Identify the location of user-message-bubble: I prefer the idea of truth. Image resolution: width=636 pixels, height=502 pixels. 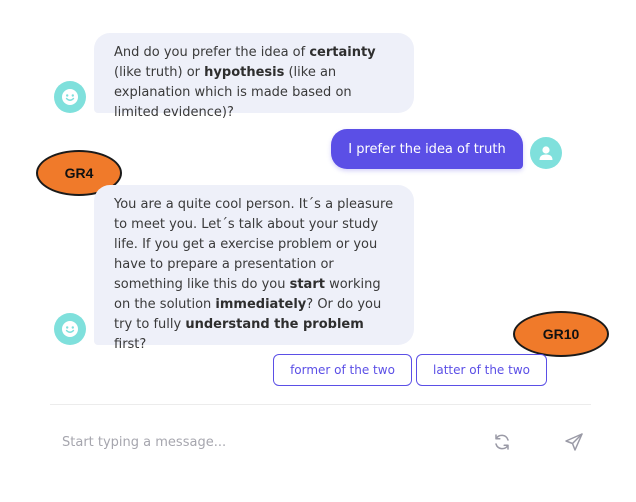
(427, 149).